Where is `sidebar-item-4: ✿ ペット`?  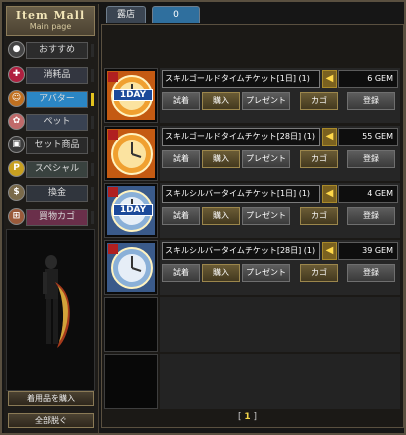 sidebar-item-4: ✿ ペット is located at coordinates (52, 122).